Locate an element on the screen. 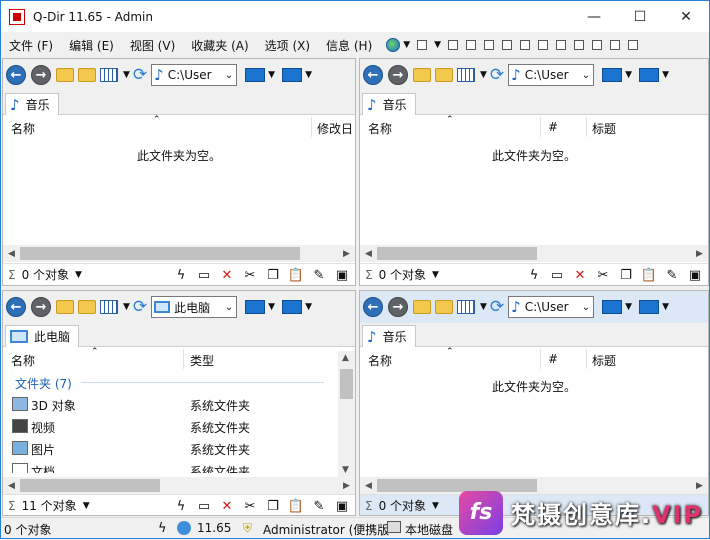 The image size is (710, 540). layout-8-icon is located at coordinates (561, 45).